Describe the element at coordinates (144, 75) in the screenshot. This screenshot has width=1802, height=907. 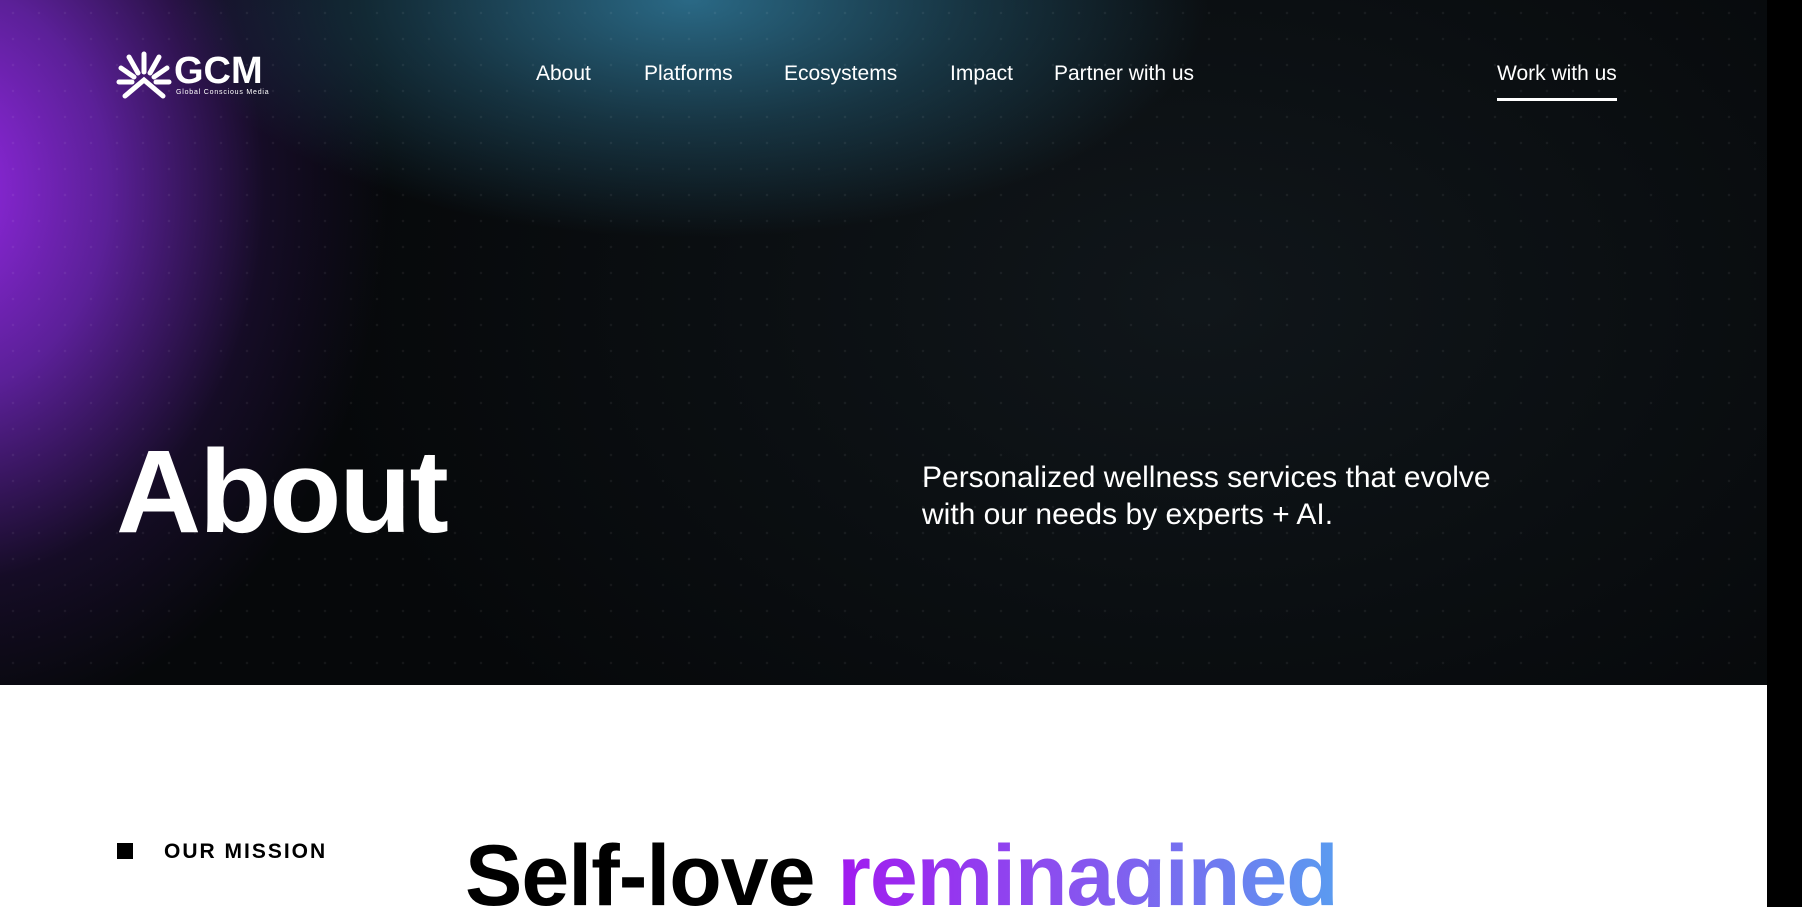
I see `sunburst-logo-icon` at that location.